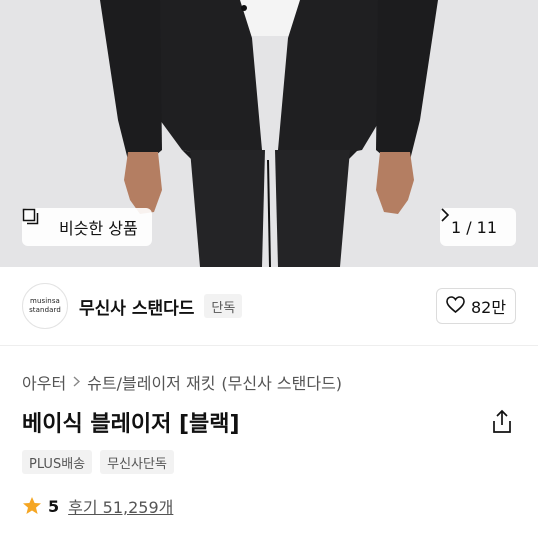  I want to click on star-icon, so click(32, 506).